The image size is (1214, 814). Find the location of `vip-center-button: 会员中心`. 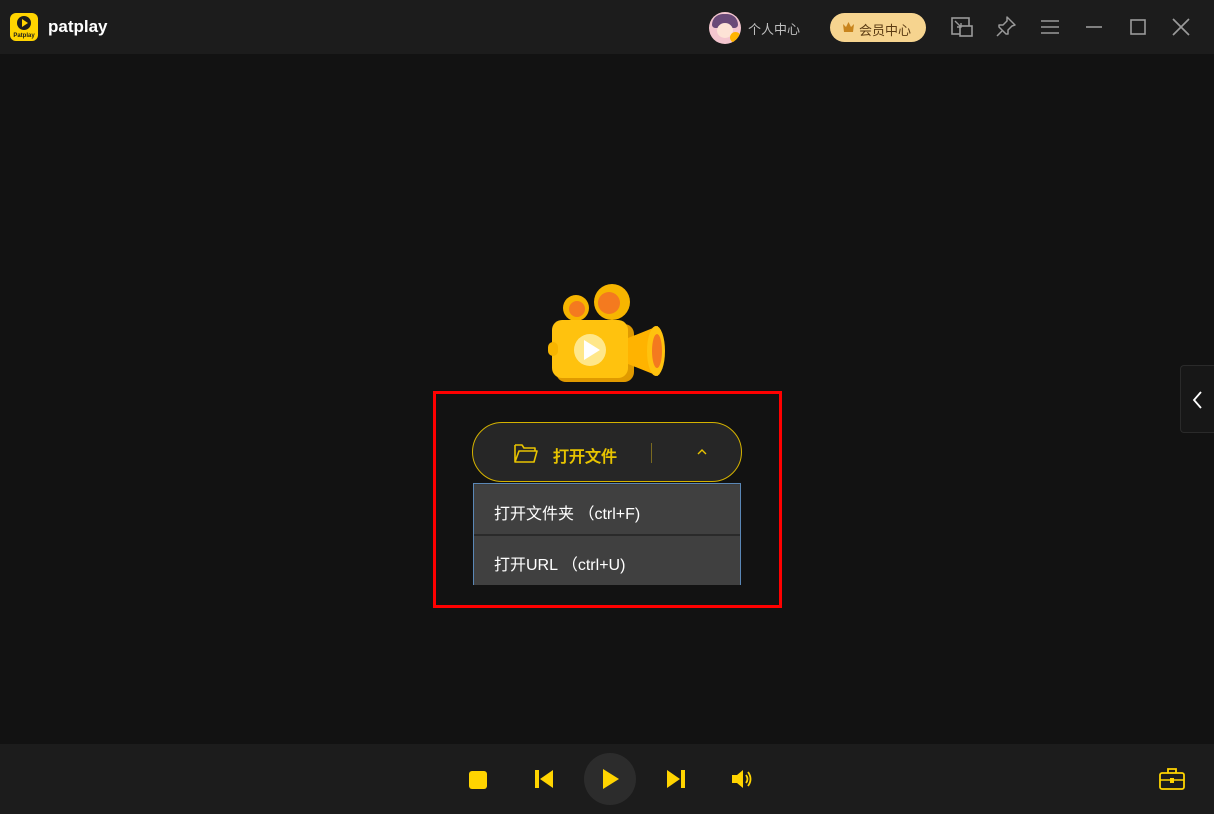

vip-center-button: 会员中心 is located at coordinates (878, 27).